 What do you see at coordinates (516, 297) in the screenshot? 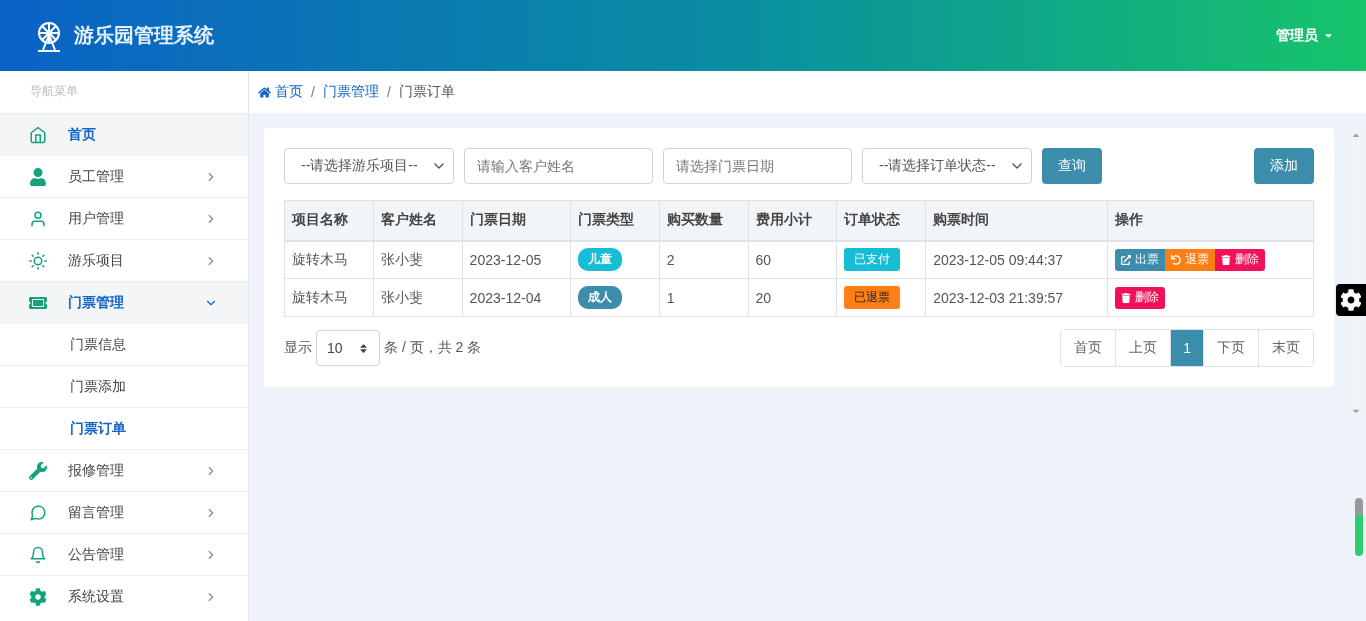
I see `table-cell: 2023-12-04` at bounding box center [516, 297].